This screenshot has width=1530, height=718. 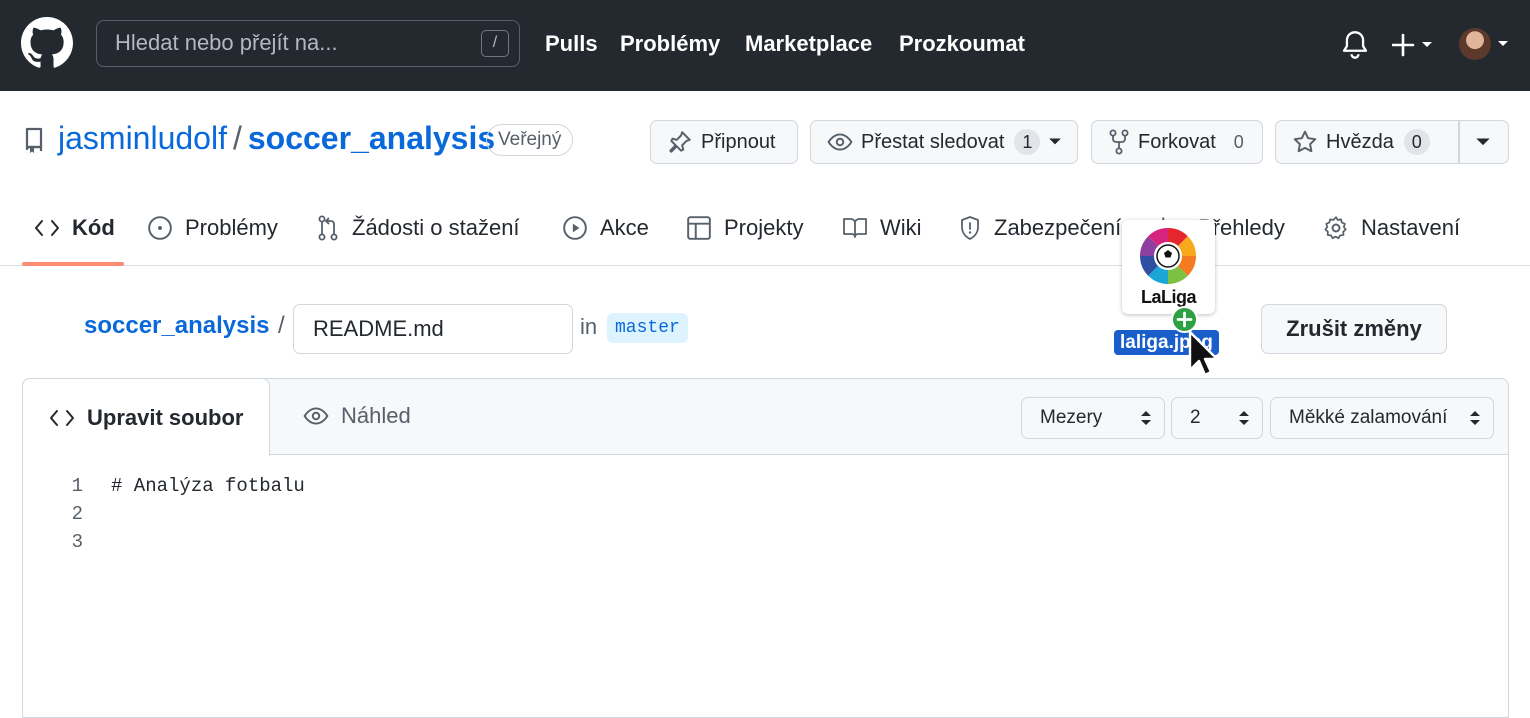 I want to click on preview-tab-label: Náhled, so click(x=376, y=415).